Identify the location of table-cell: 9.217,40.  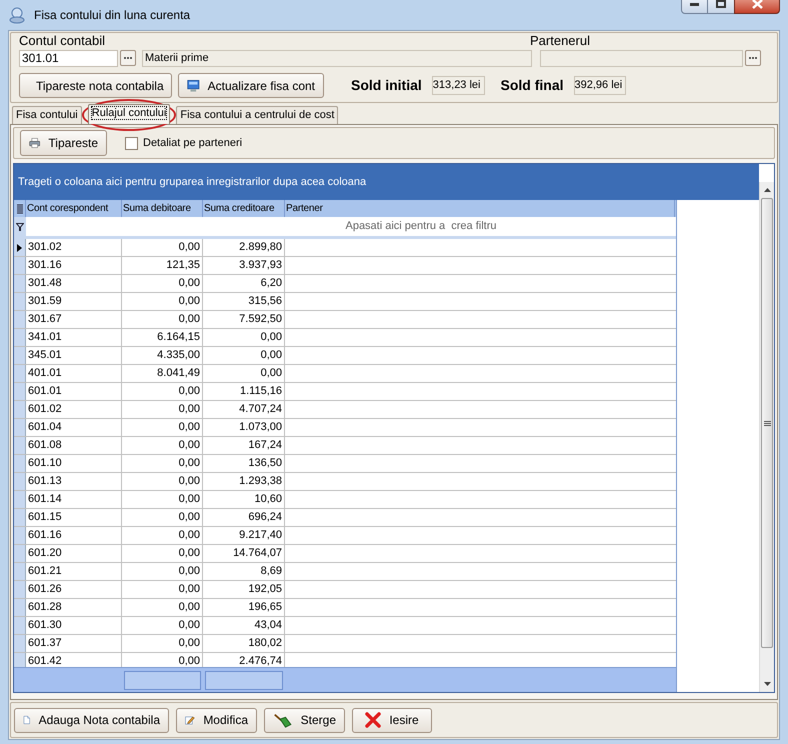
(244, 535).